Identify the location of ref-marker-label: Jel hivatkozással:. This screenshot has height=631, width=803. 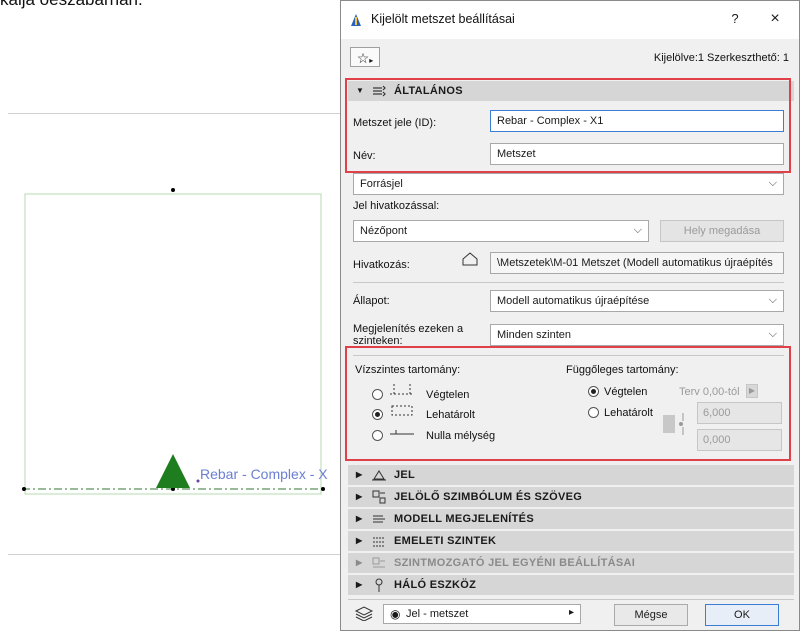
(396, 206).